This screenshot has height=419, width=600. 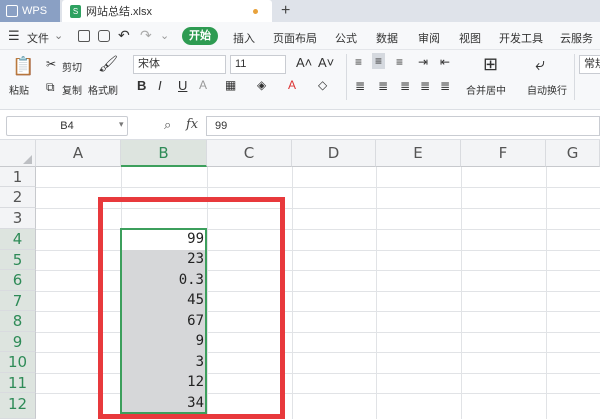 I want to click on select-all-corner, so click(x=18, y=153).